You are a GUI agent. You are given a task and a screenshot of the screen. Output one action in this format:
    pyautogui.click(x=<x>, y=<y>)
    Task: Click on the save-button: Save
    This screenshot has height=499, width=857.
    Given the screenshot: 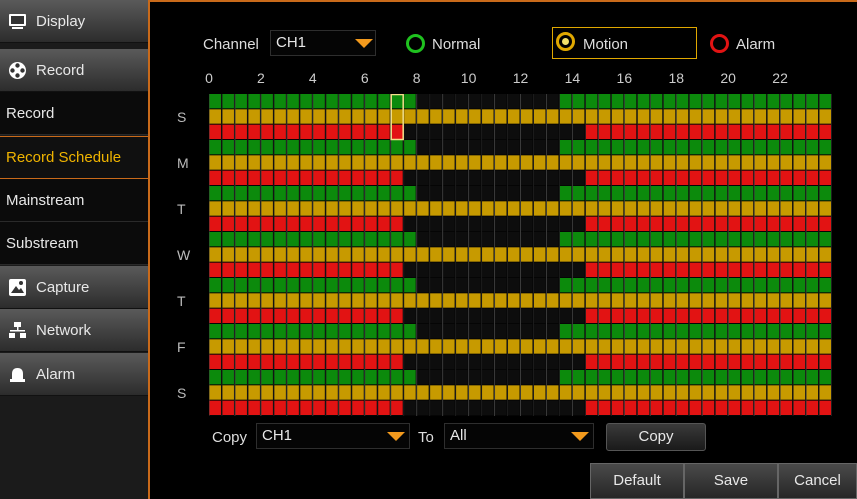 What is the action you would take?
    pyautogui.click(x=731, y=481)
    